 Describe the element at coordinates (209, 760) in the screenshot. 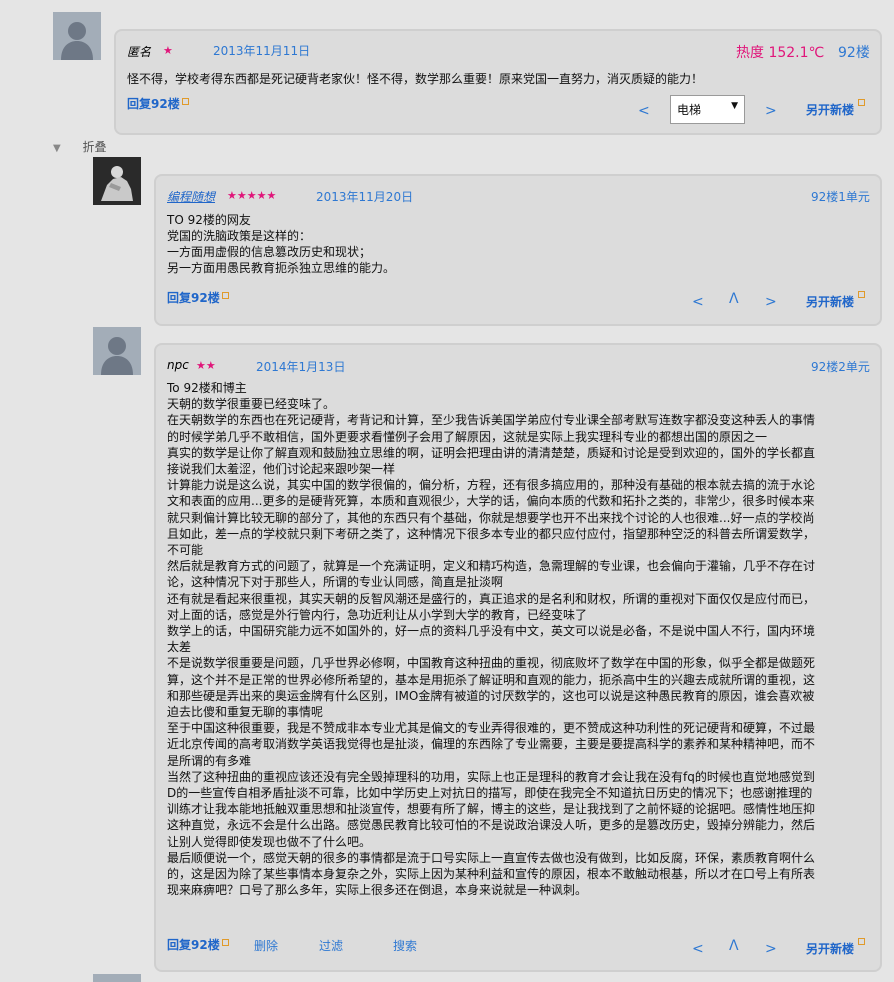

I see `content-line: 是所谓的有多难` at that location.